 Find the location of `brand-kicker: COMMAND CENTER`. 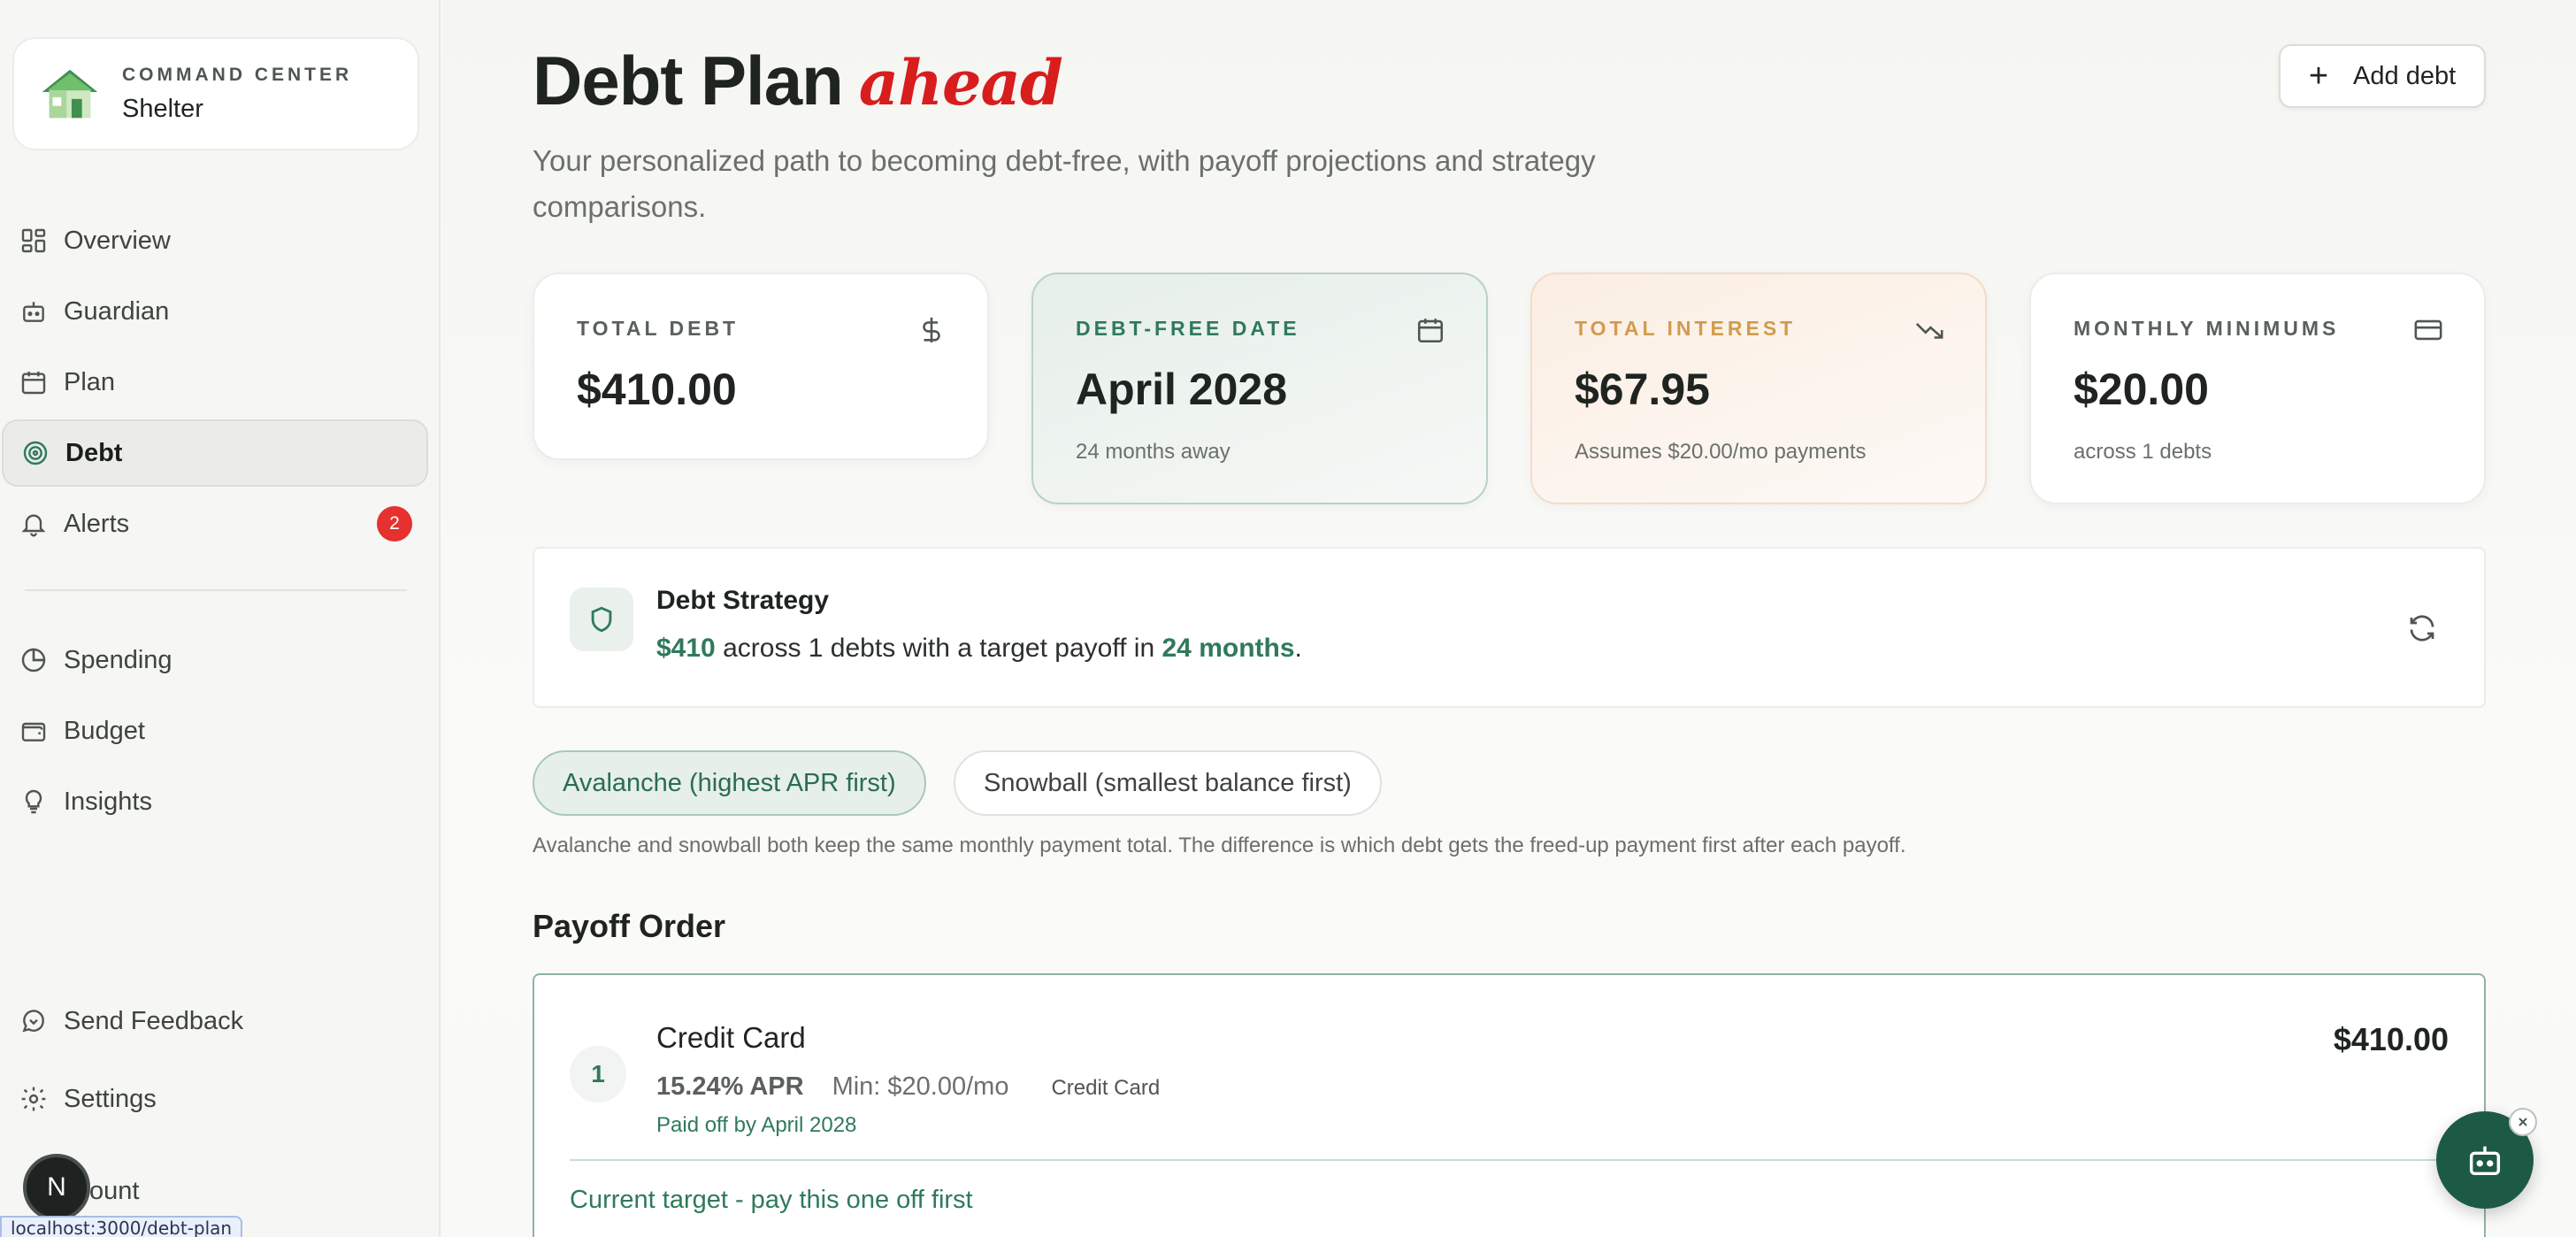

brand-kicker: COMMAND CENTER is located at coordinates (237, 74).